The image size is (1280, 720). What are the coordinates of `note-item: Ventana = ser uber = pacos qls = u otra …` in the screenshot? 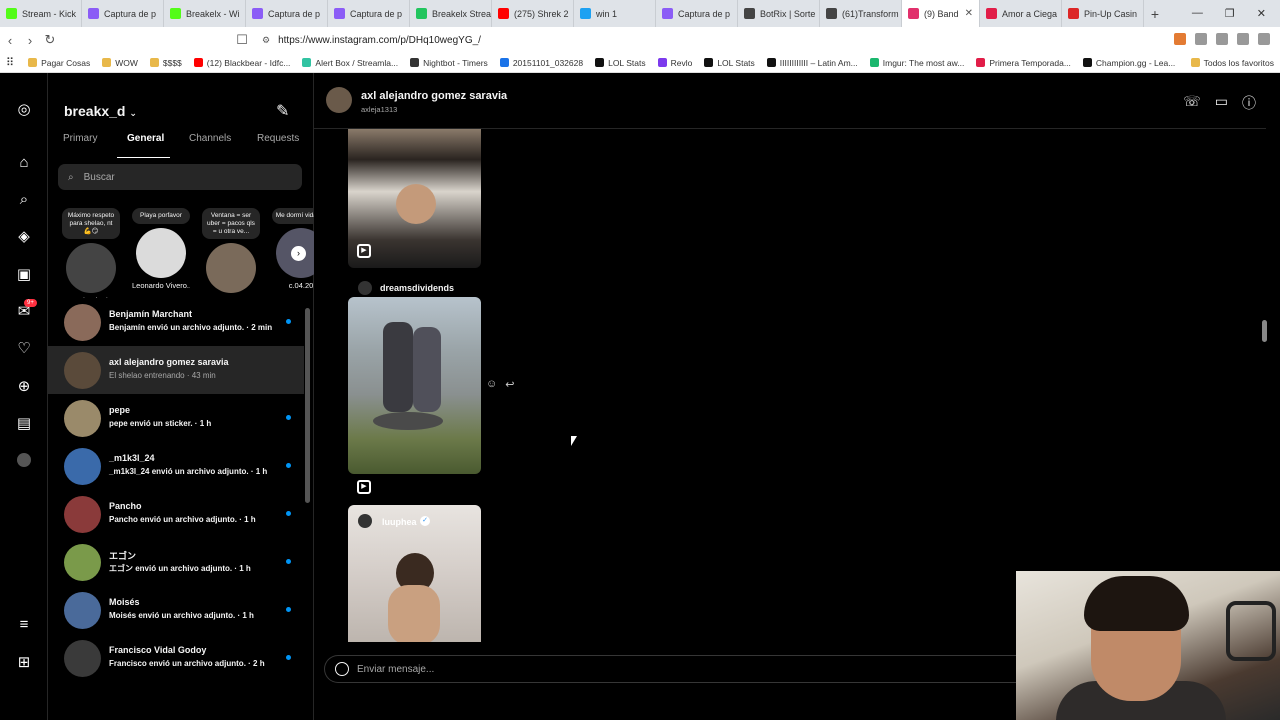 It's located at (231, 253).